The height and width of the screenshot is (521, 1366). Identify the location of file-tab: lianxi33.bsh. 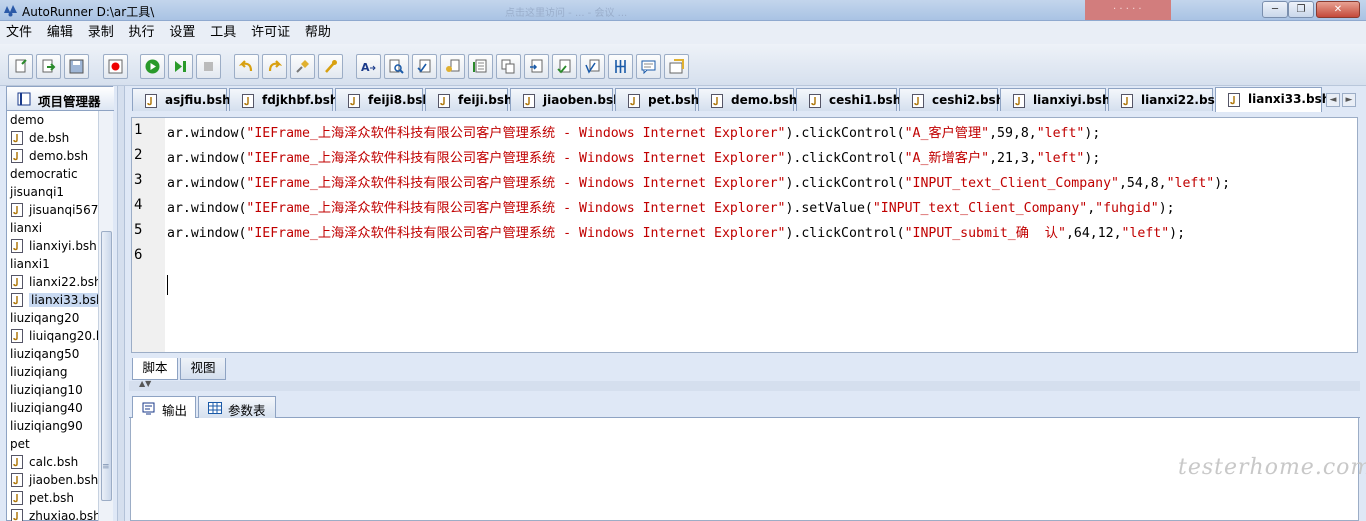
(1272, 99).